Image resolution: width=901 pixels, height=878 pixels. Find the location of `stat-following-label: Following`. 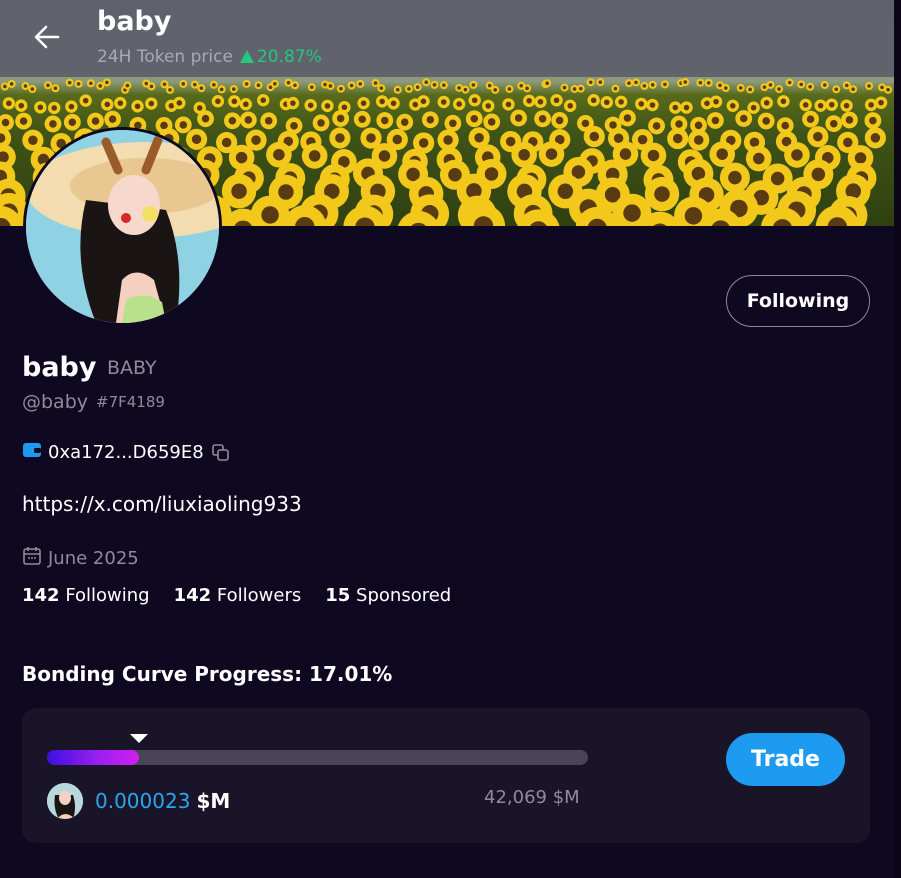

stat-following-label: Following is located at coordinates (107, 595).